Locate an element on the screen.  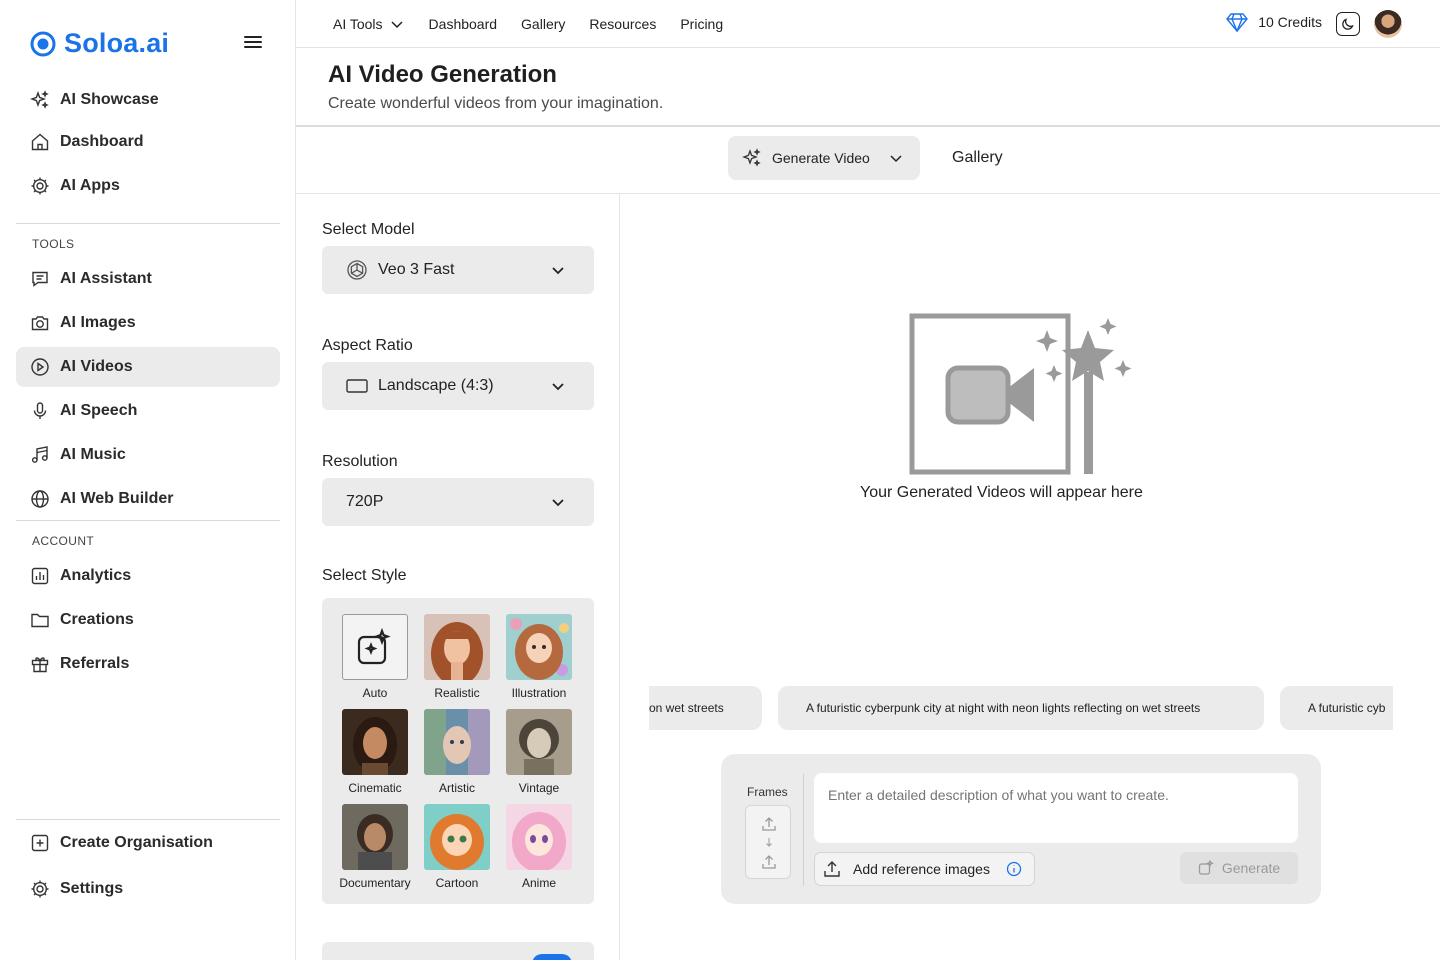
style-option-cinematic: Cinematic is located at coordinates (375, 752).